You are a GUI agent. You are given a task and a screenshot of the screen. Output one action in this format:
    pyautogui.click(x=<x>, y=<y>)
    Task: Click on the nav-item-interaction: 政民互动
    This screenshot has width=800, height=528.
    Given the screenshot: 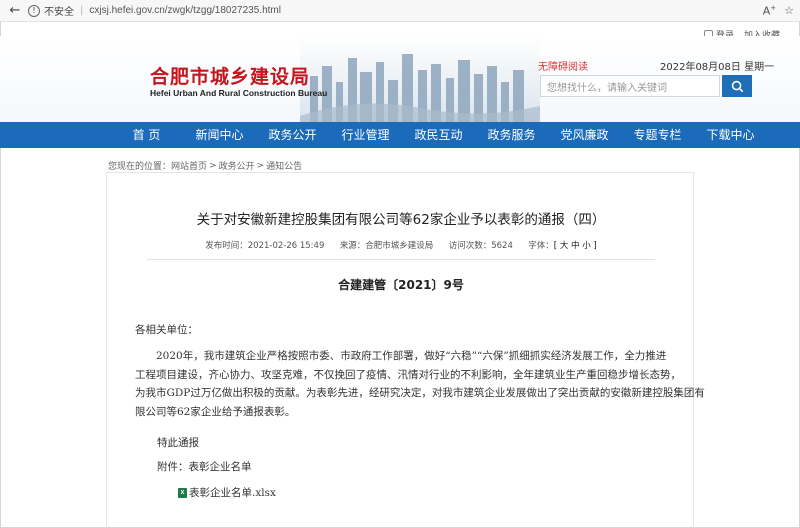 What is the action you would take?
    pyautogui.click(x=438, y=135)
    